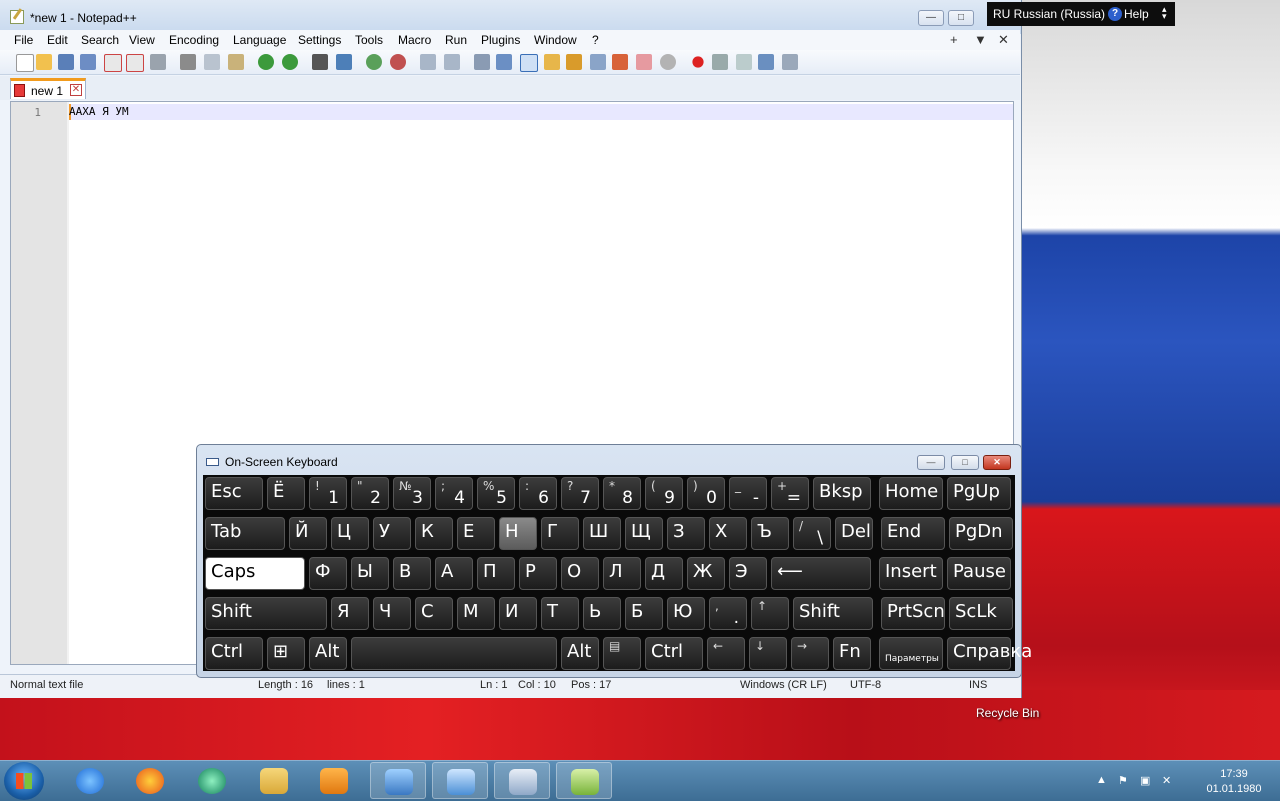 This screenshot has height=801, width=1280. What do you see at coordinates (698, 62) in the screenshot?
I see `macro-record-icon` at bounding box center [698, 62].